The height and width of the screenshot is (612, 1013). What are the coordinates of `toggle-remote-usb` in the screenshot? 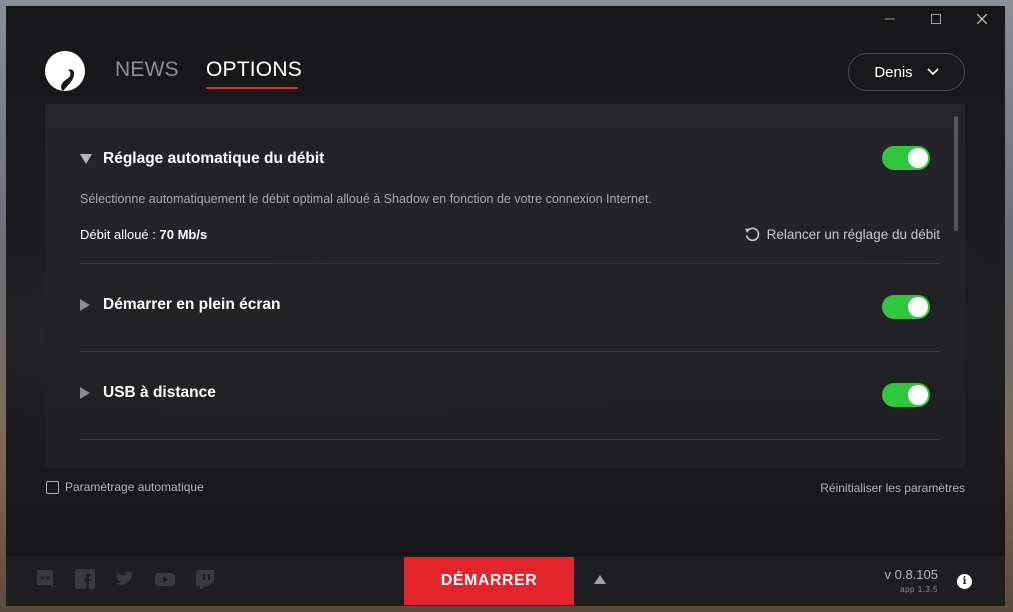 It's located at (906, 395).